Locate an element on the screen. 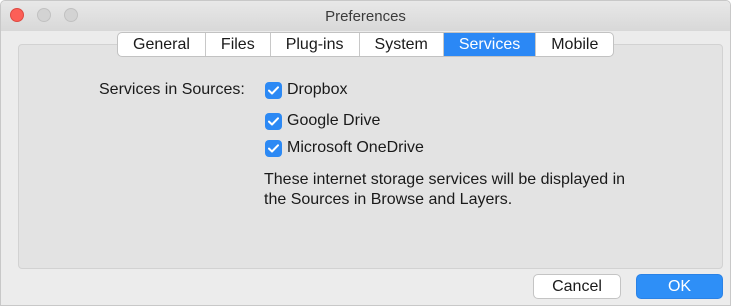 The width and height of the screenshot is (731, 306). description-line-2: the Sources in Browse and Layers. is located at coordinates (388, 199).